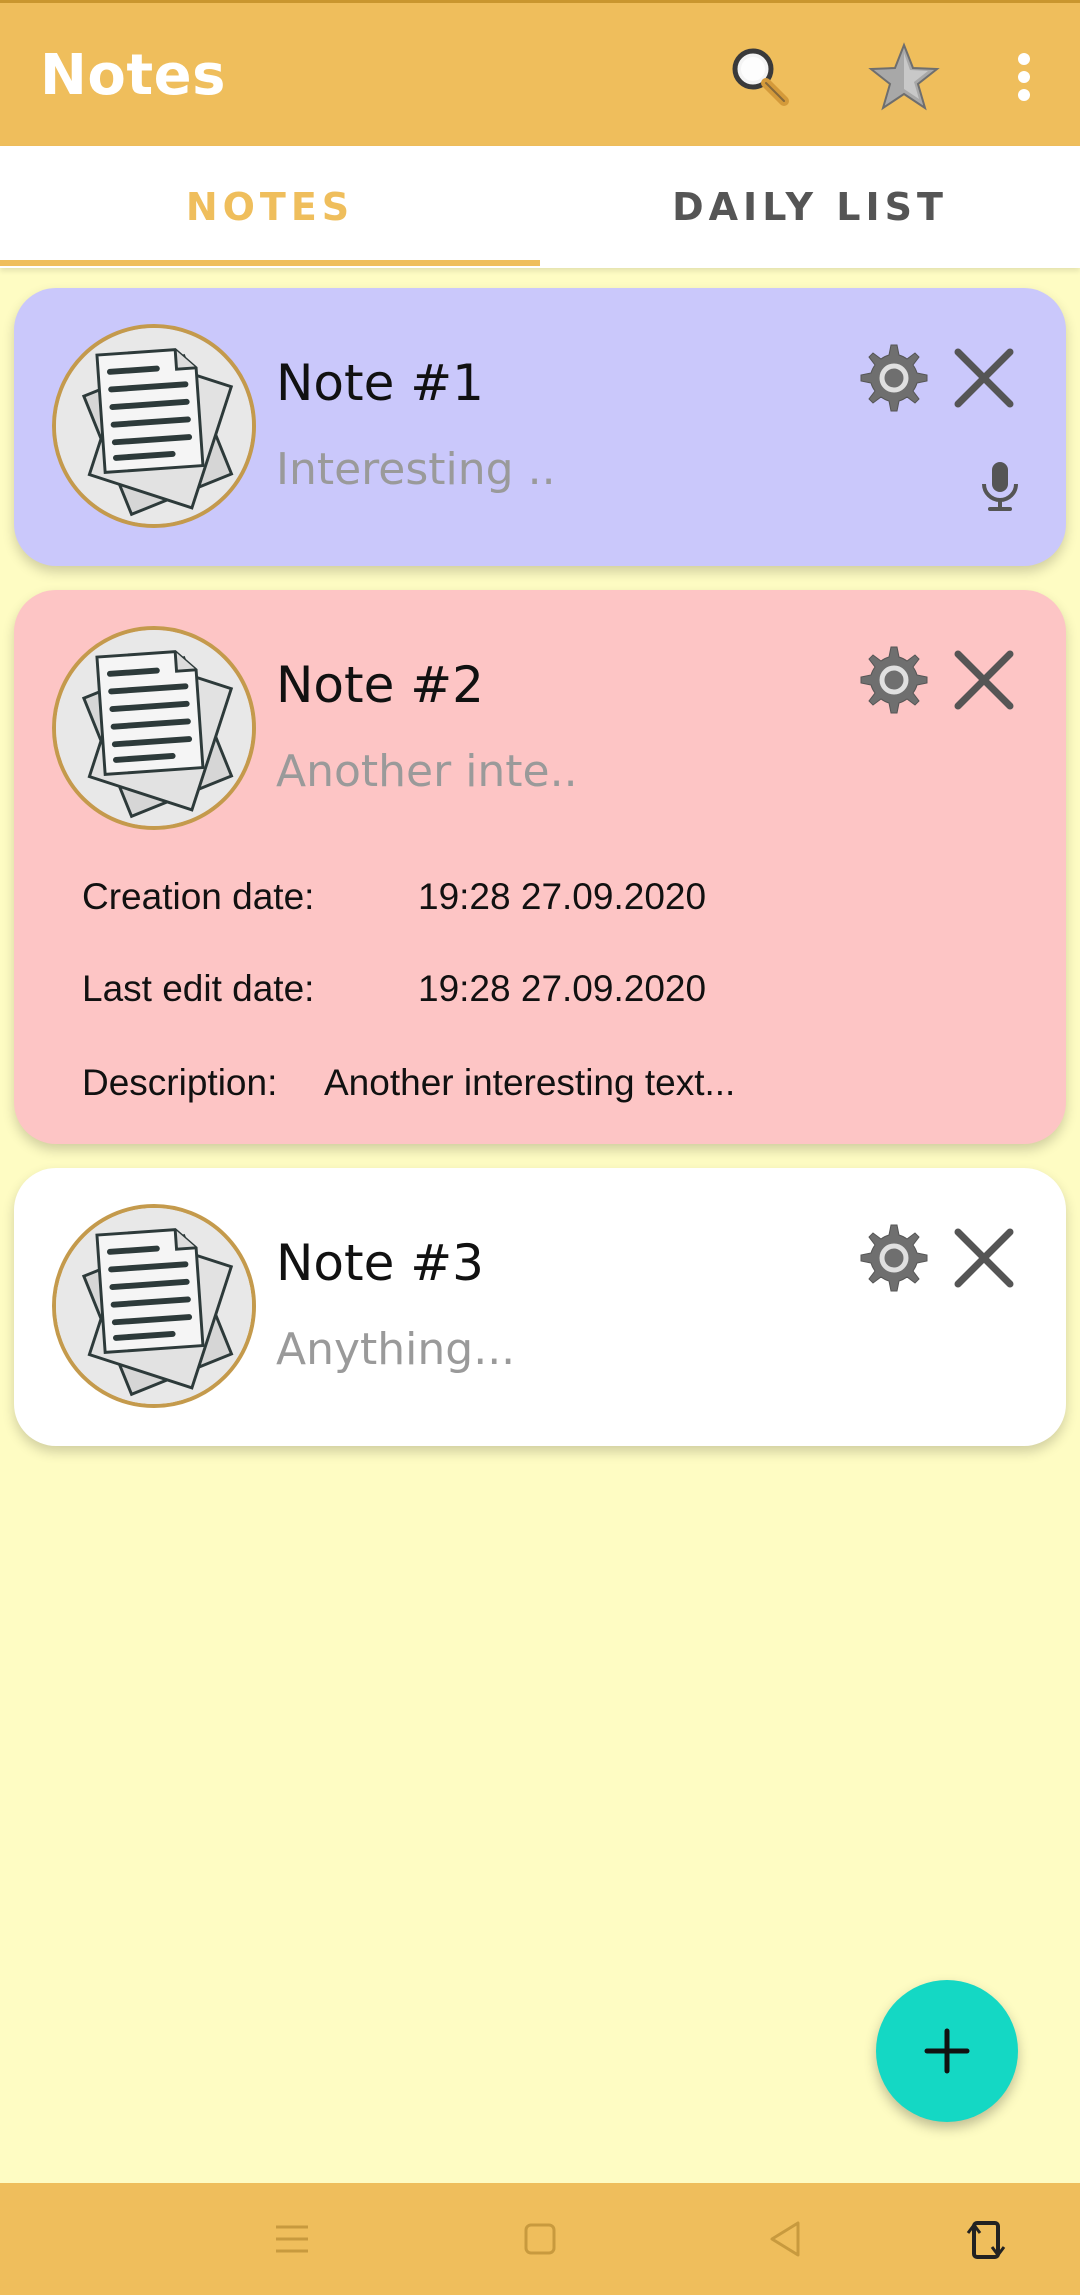  What do you see at coordinates (562, 896) in the screenshot?
I see `creation-date-value: 19:28 27.09.2020` at bounding box center [562, 896].